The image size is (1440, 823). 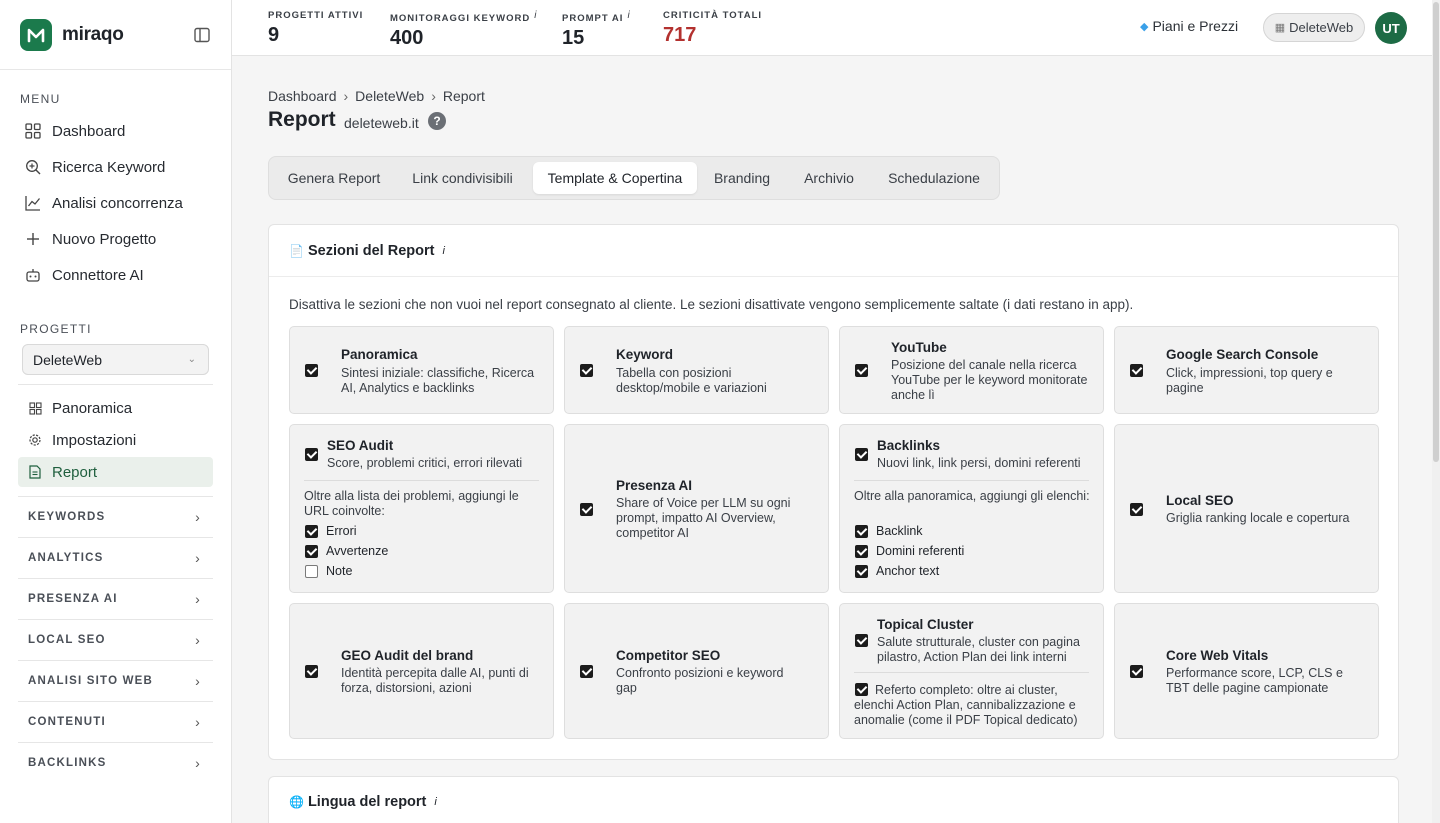 What do you see at coordinates (33, 203) in the screenshot?
I see `line-chart-icon` at bounding box center [33, 203].